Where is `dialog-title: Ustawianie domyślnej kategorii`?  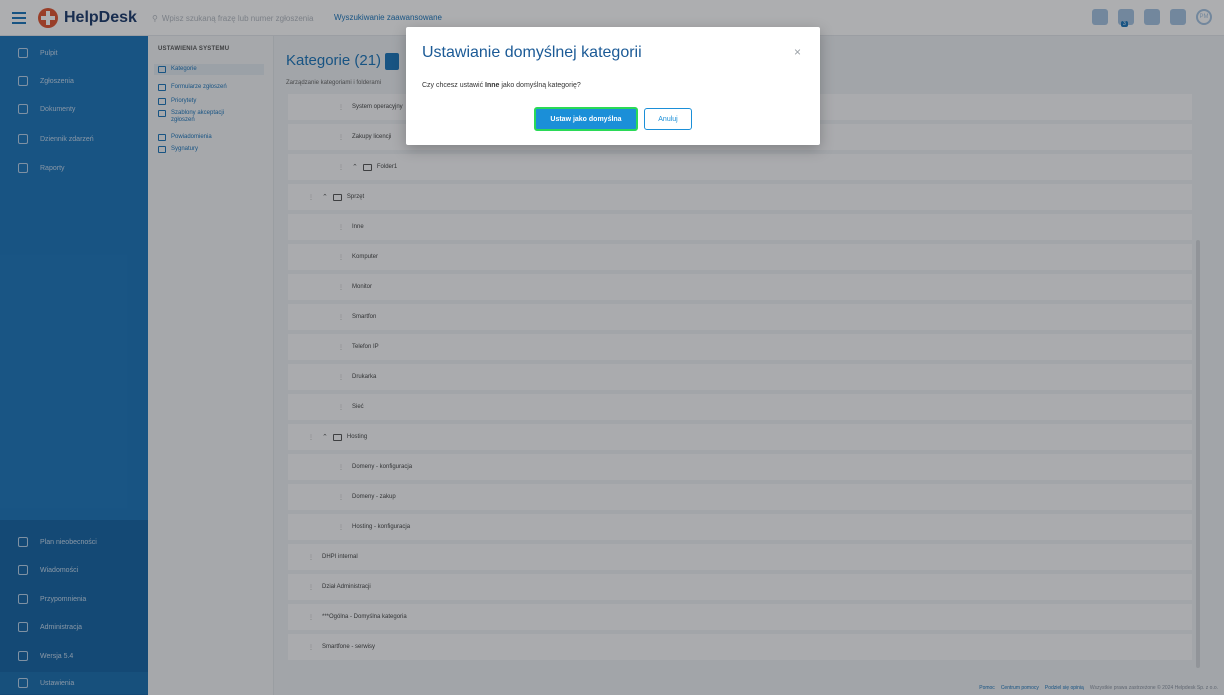 dialog-title: Ustawianie domyślnej kategorii is located at coordinates (532, 52).